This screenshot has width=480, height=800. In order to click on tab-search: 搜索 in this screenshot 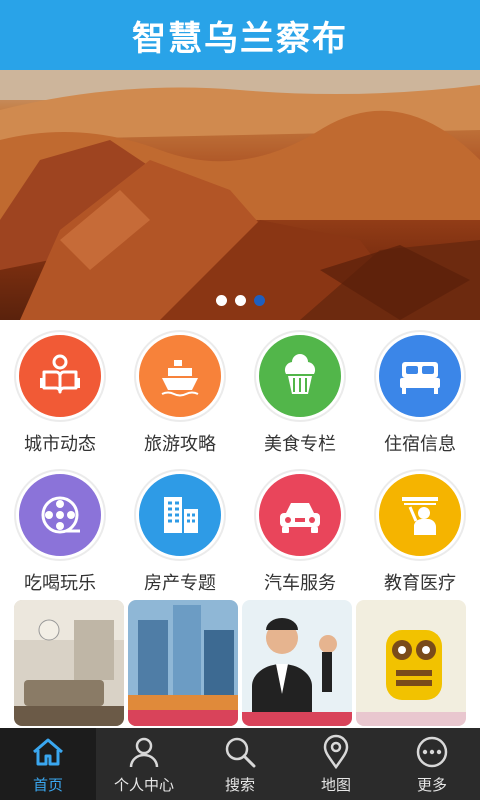, I will do `click(240, 764)`.